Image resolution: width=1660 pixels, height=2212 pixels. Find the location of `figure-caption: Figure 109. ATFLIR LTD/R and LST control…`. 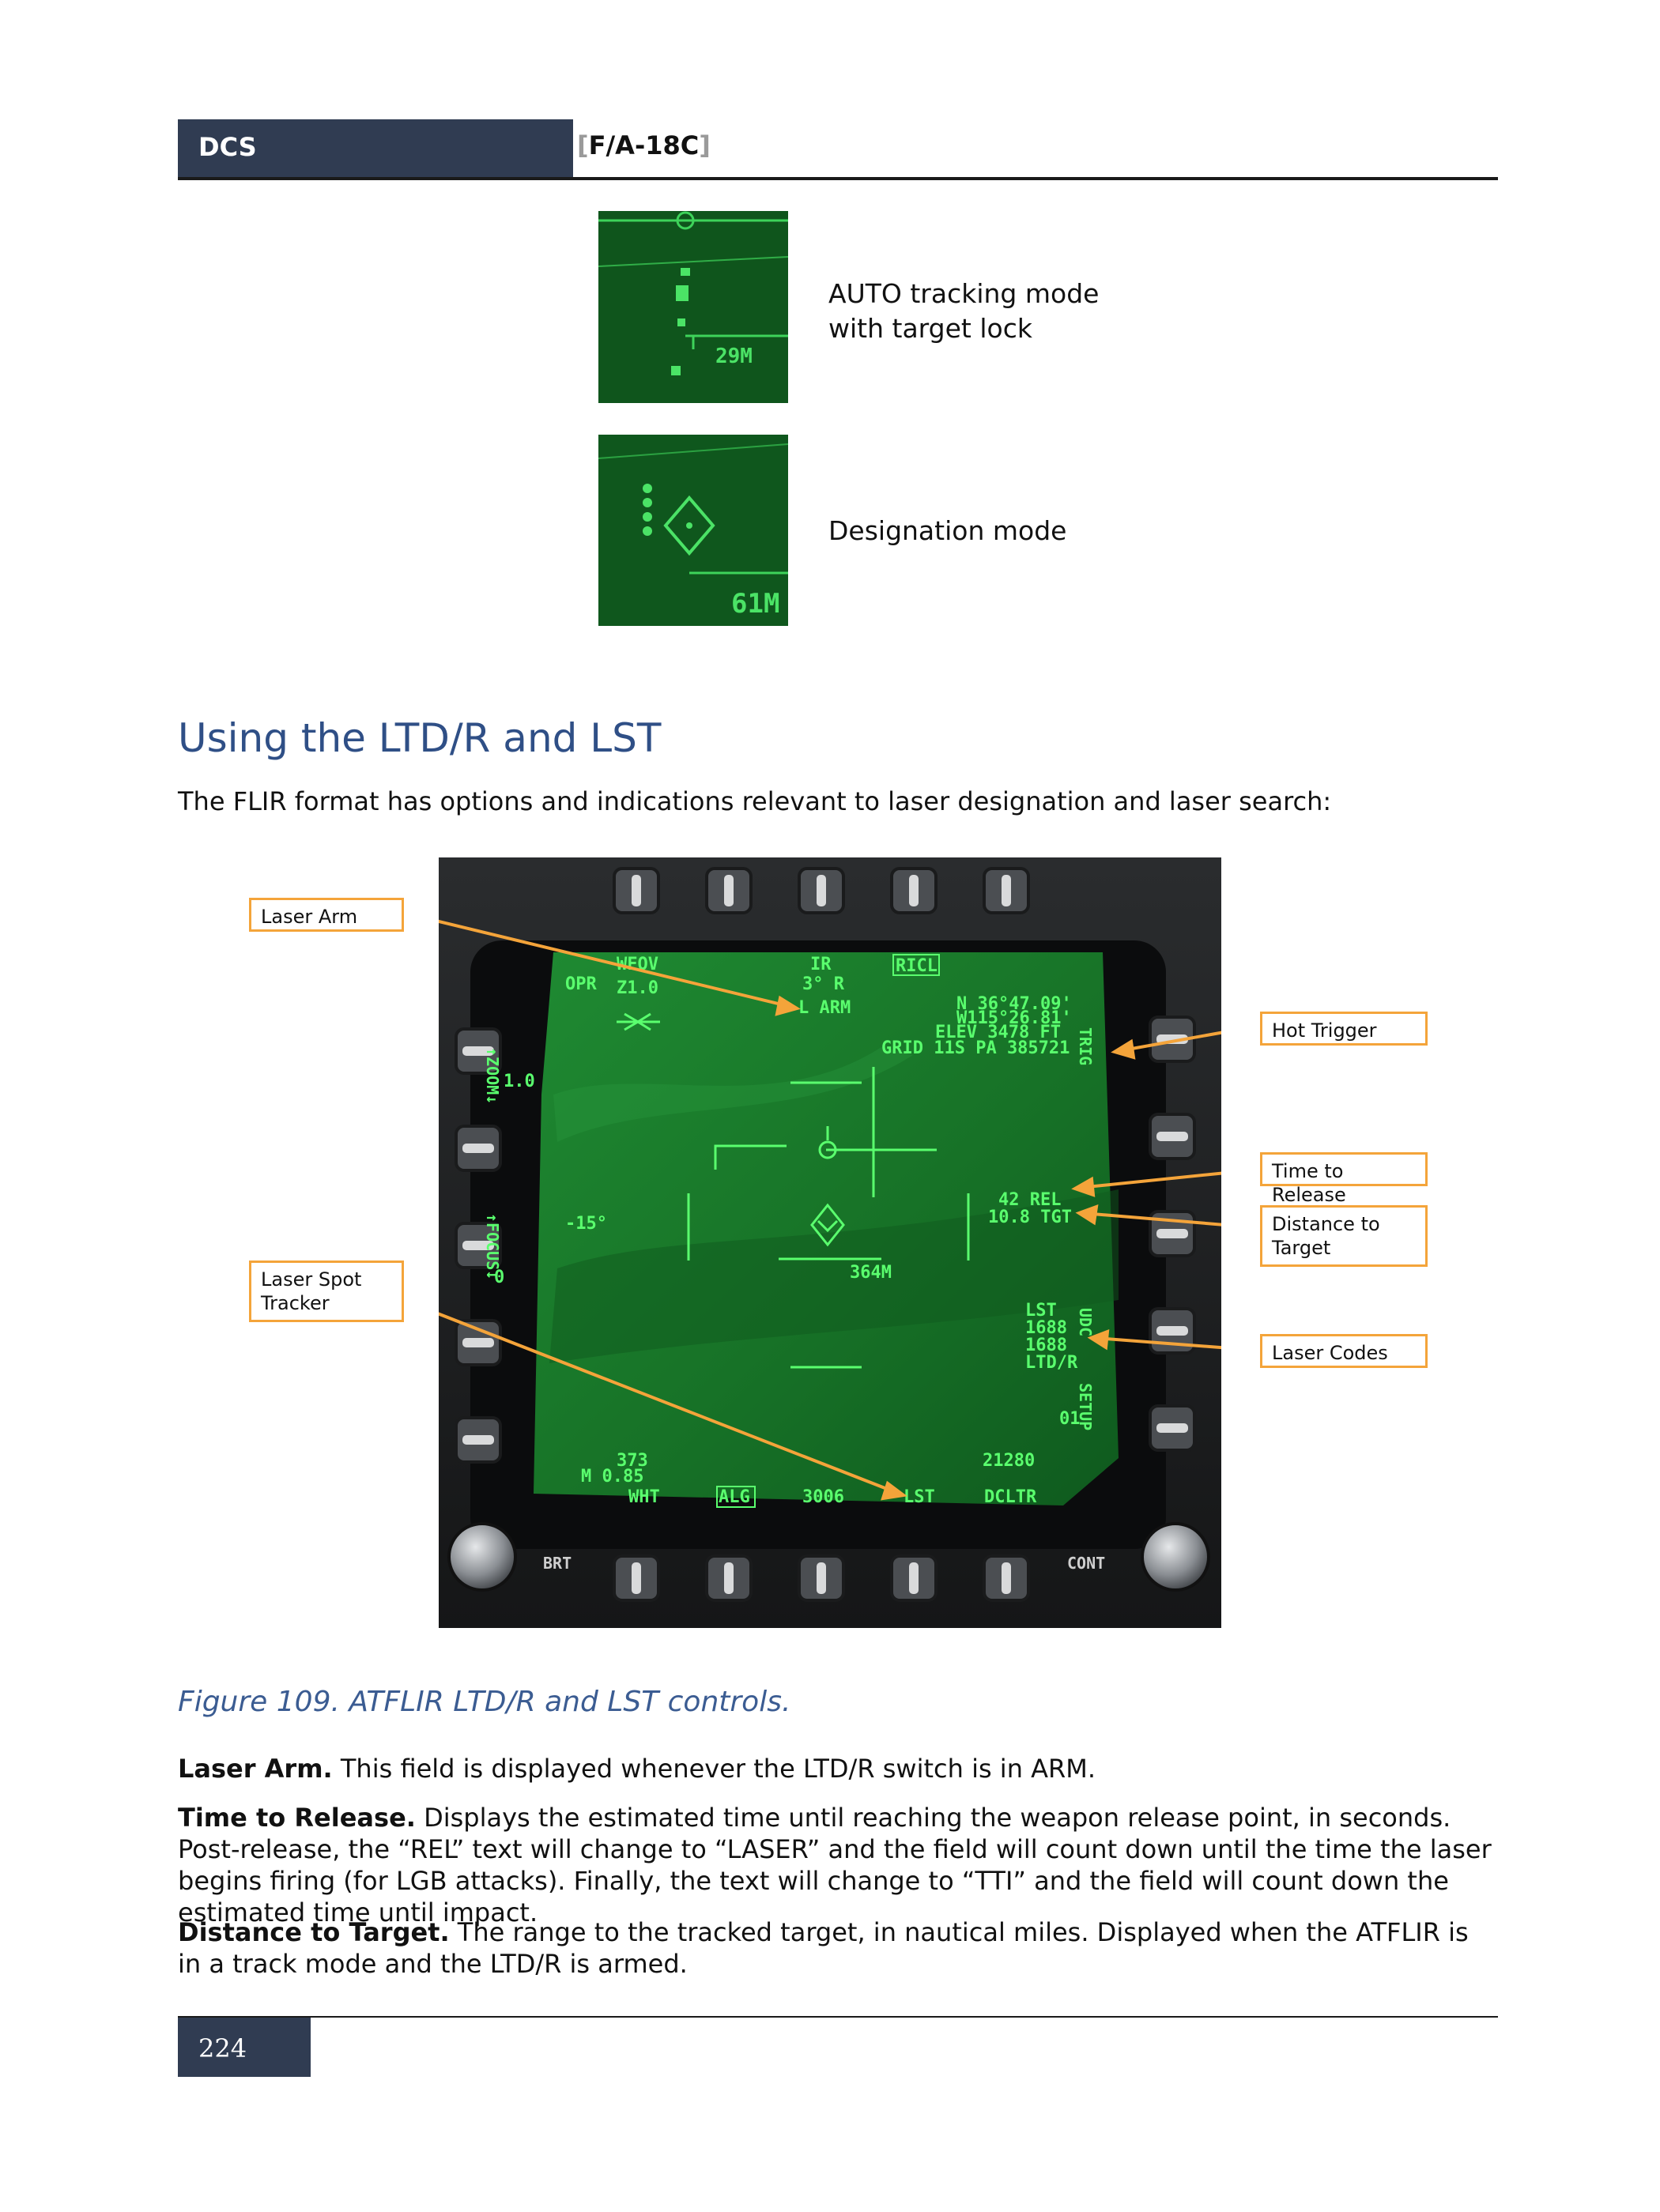

figure-caption: Figure 109. ATFLIR LTD/R and LST control… is located at coordinates (484, 1702).